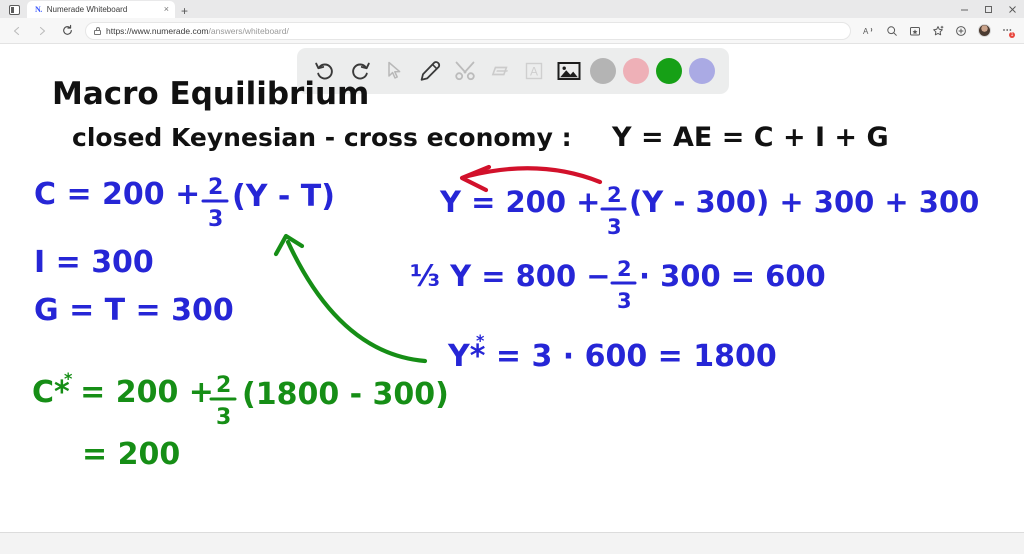  I want to click on solution-line1-denominator: 3, so click(614, 227).